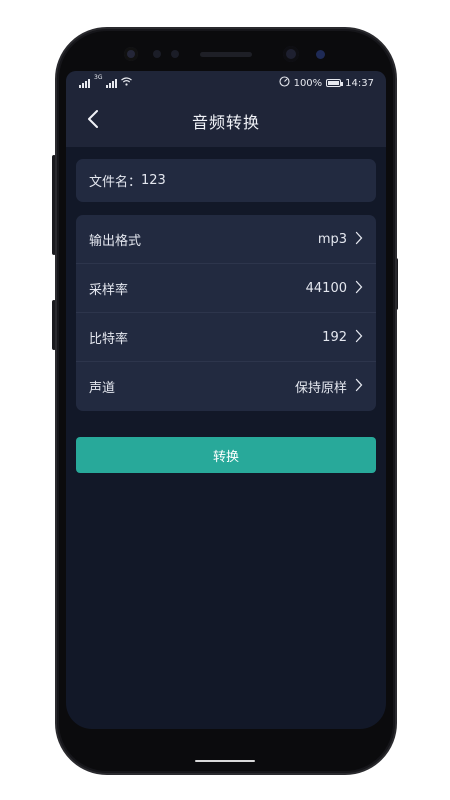 This screenshot has height=800, width=450. What do you see at coordinates (109, 290) in the screenshot?
I see `setting-label: 采样率` at bounding box center [109, 290].